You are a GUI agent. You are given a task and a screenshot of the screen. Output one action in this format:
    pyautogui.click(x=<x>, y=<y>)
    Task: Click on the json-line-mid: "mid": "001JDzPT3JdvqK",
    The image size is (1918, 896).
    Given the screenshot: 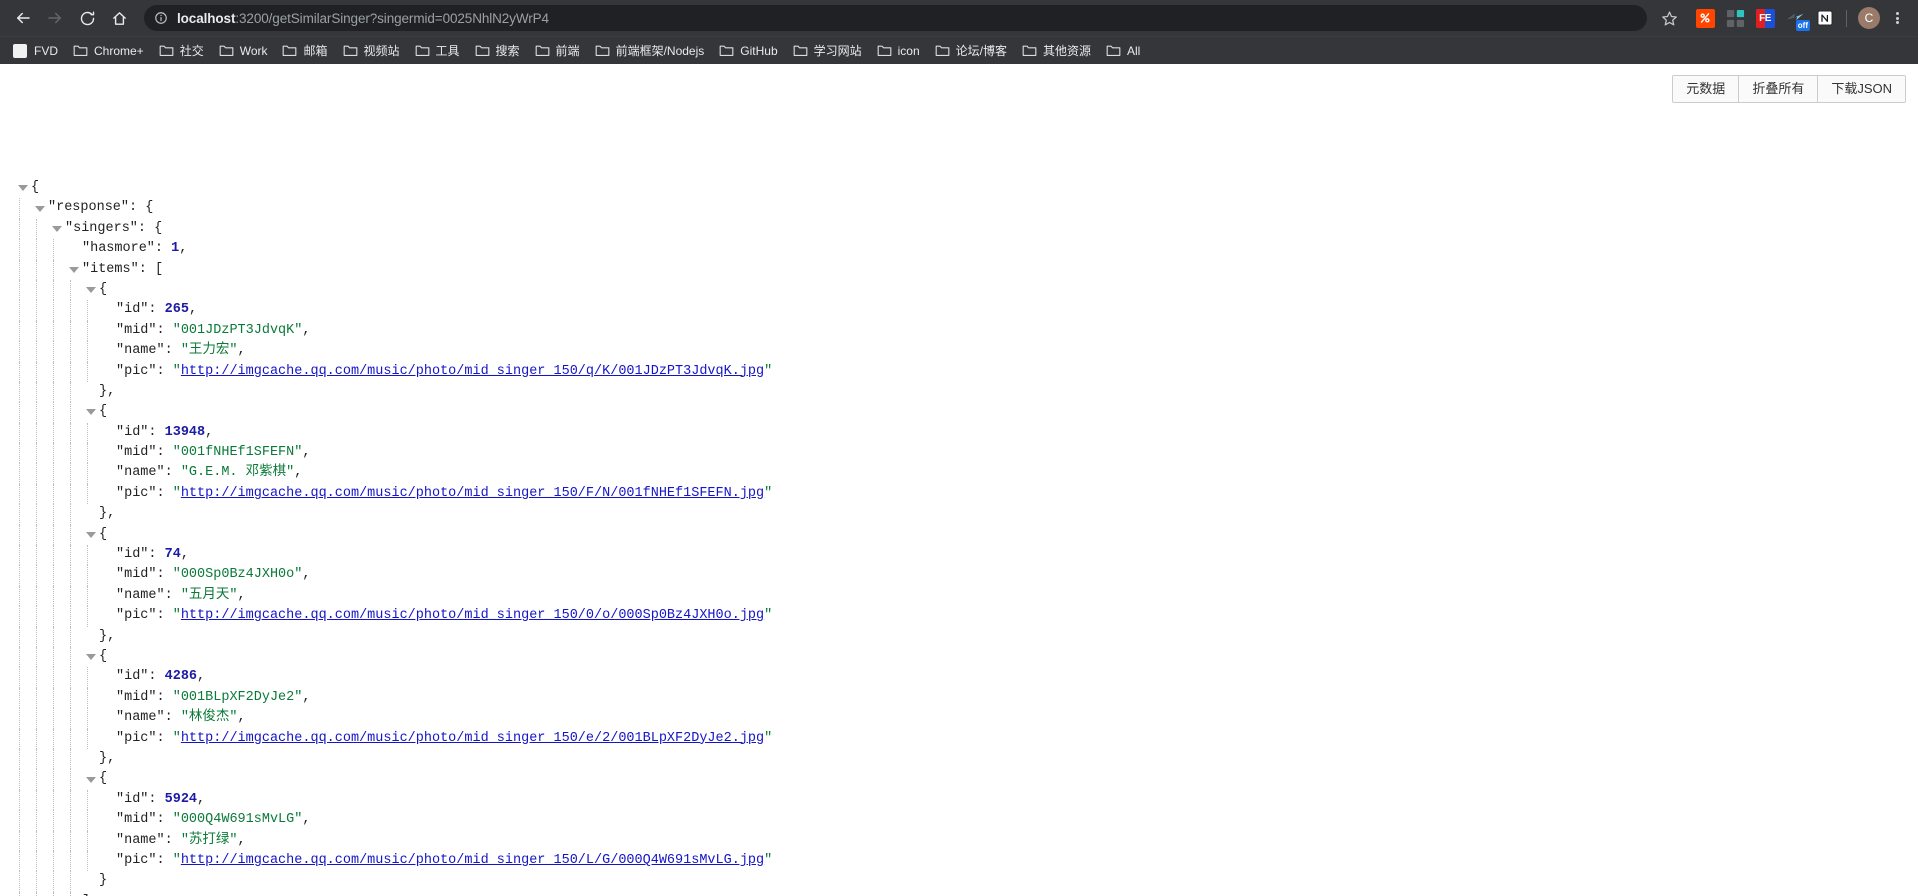 What is the action you would take?
    pyautogui.click(x=393, y=331)
    